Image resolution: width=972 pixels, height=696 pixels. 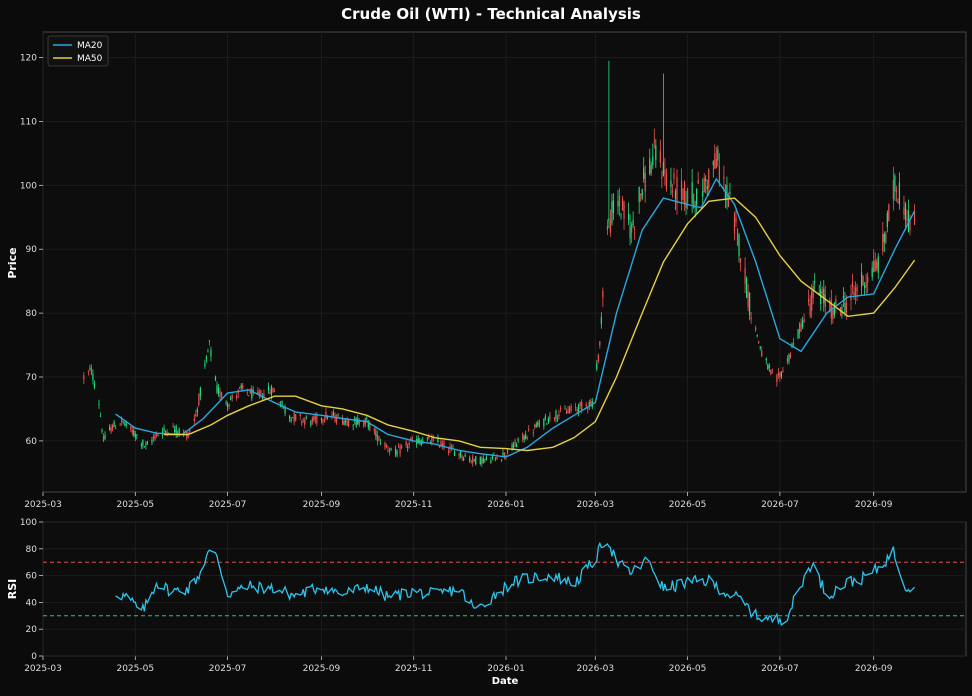 What do you see at coordinates (32, 314) in the screenshot?
I see `price-ytick-label: 80` at bounding box center [32, 314].